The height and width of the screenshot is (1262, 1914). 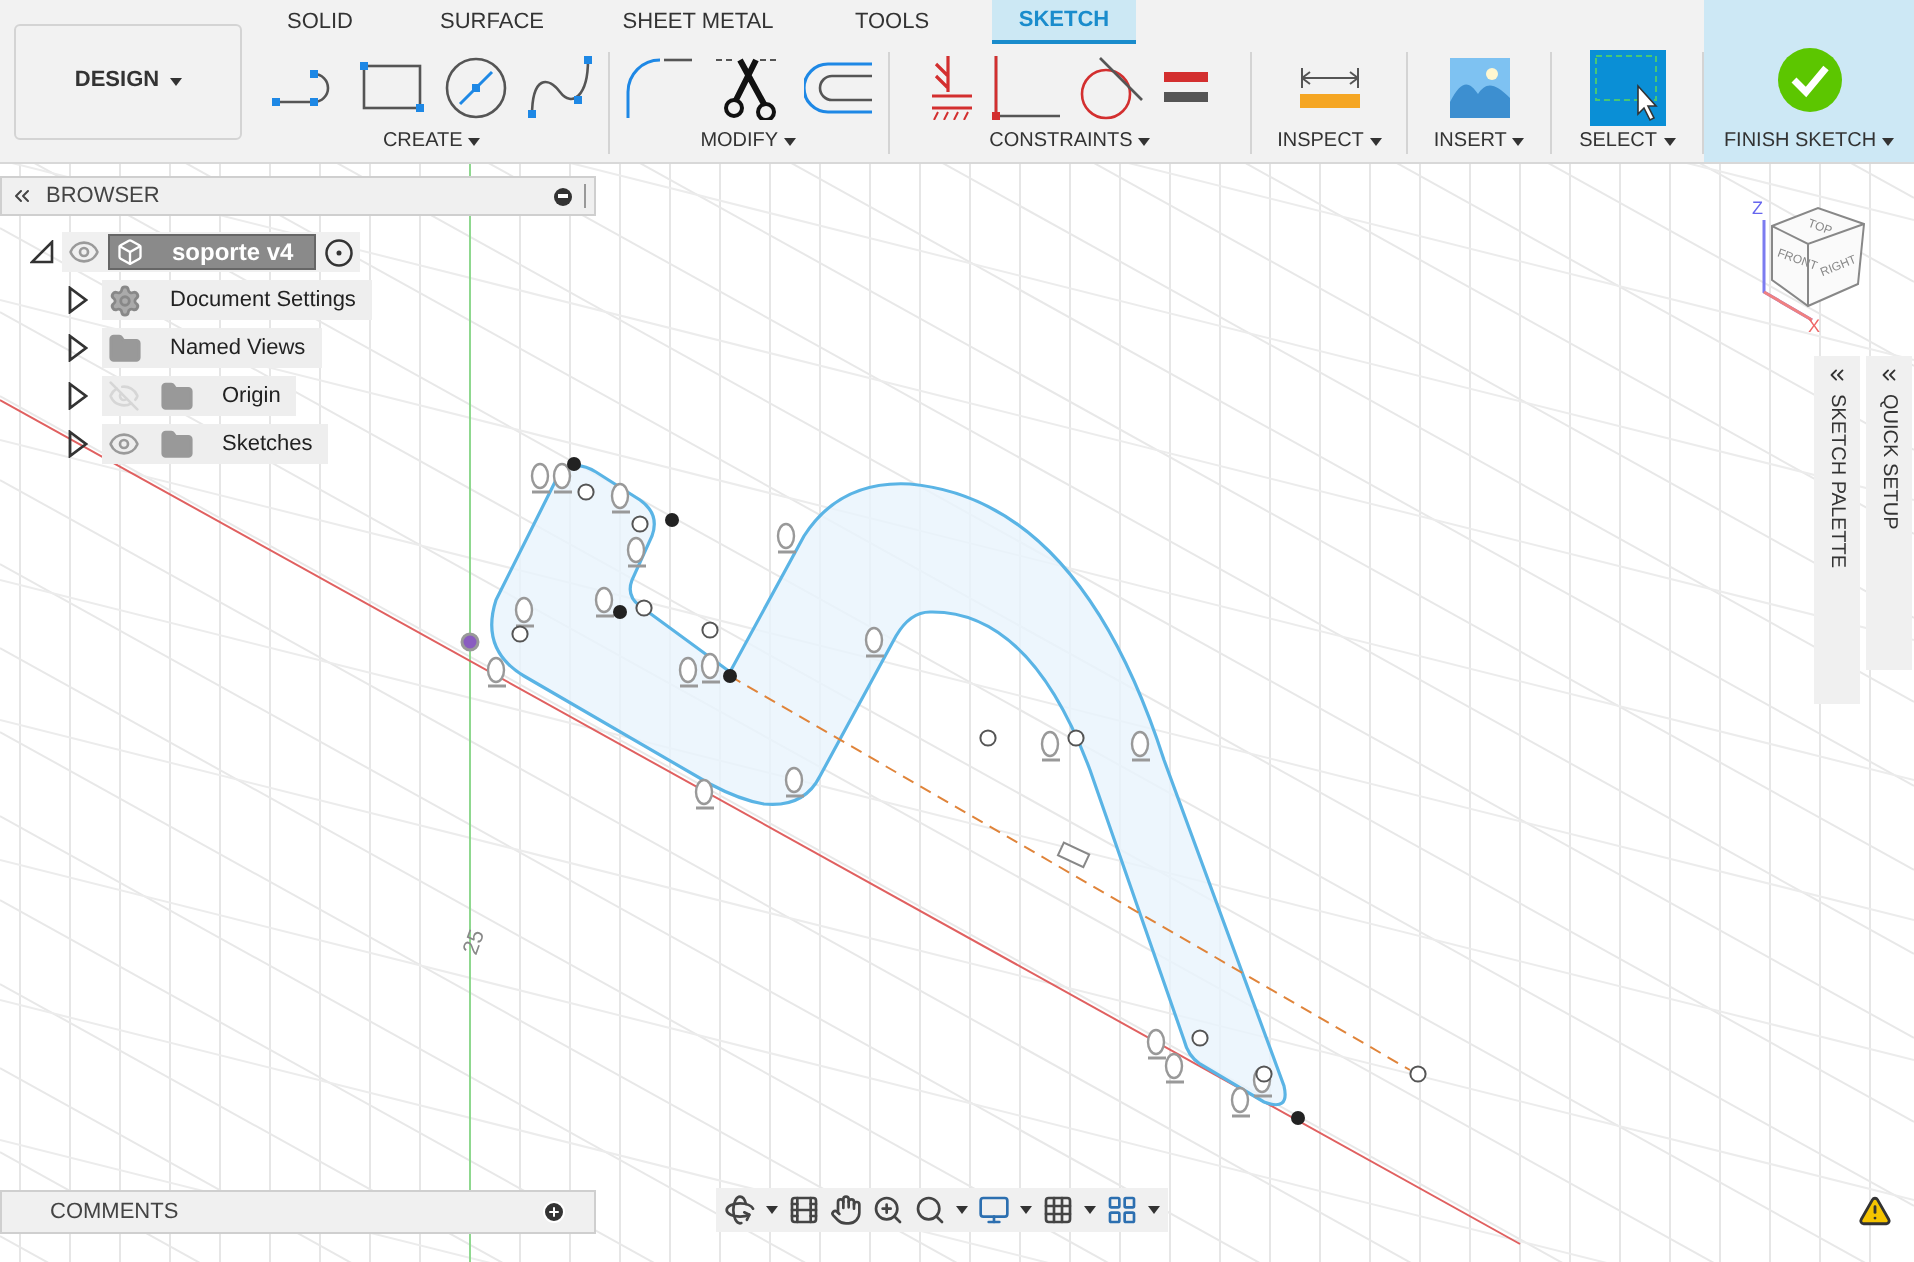 What do you see at coordinates (1329, 88) in the screenshot?
I see `ruler-icon` at bounding box center [1329, 88].